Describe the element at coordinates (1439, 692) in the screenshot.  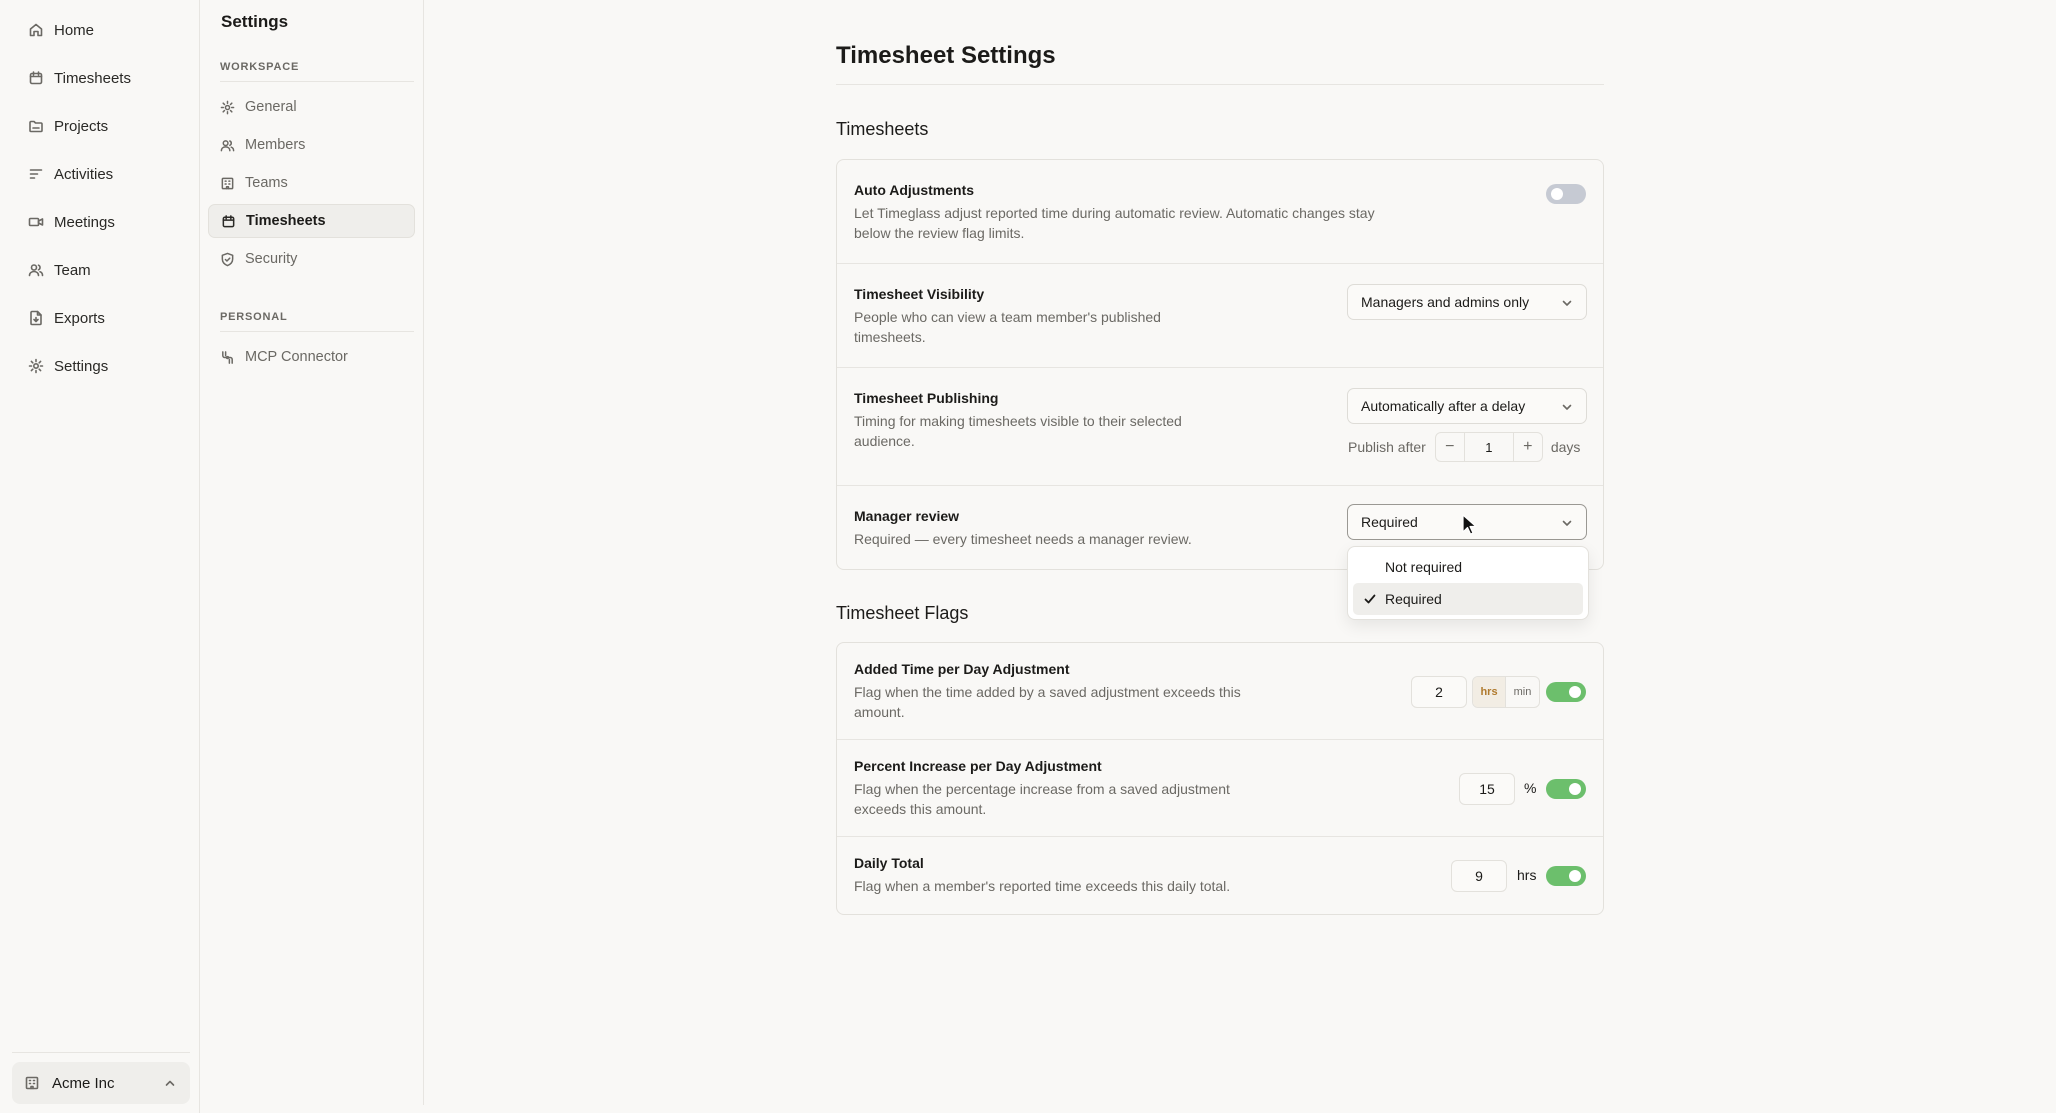
I see `added-time-input: 2` at that location.